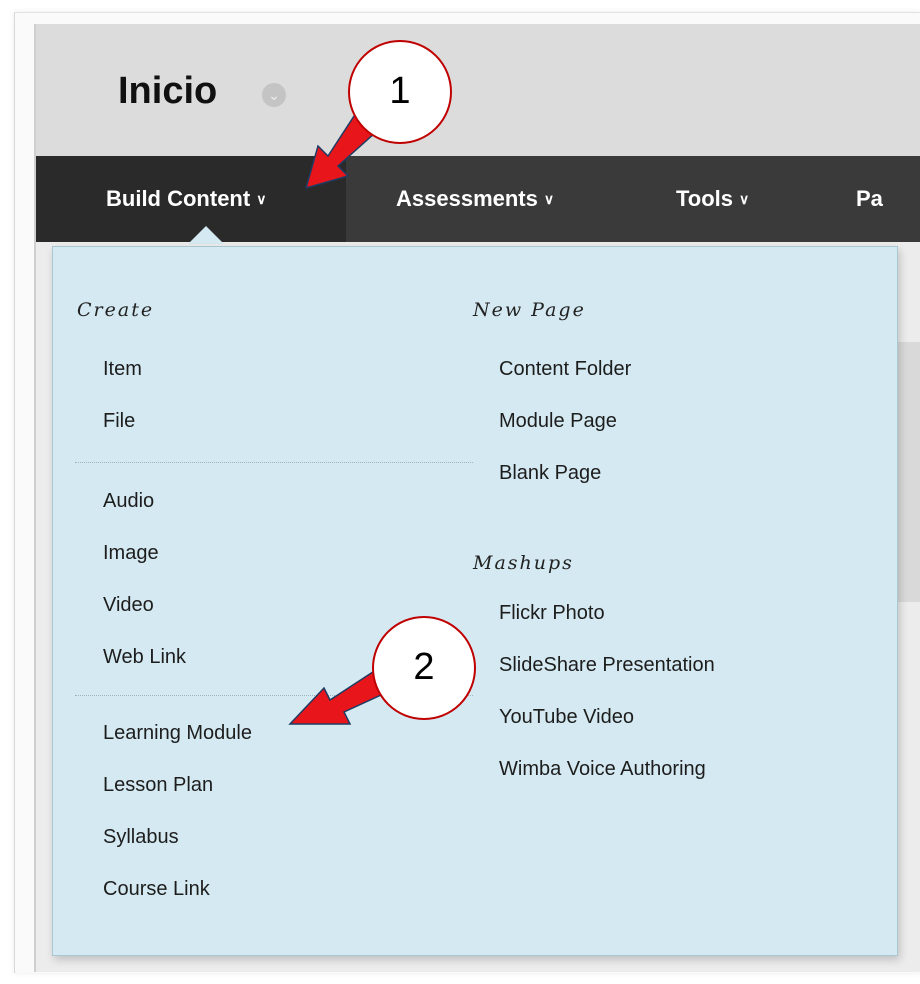  Describe the element at coordinates (340, 416) in the screenshot. I see `annotation-arrows` at that location.